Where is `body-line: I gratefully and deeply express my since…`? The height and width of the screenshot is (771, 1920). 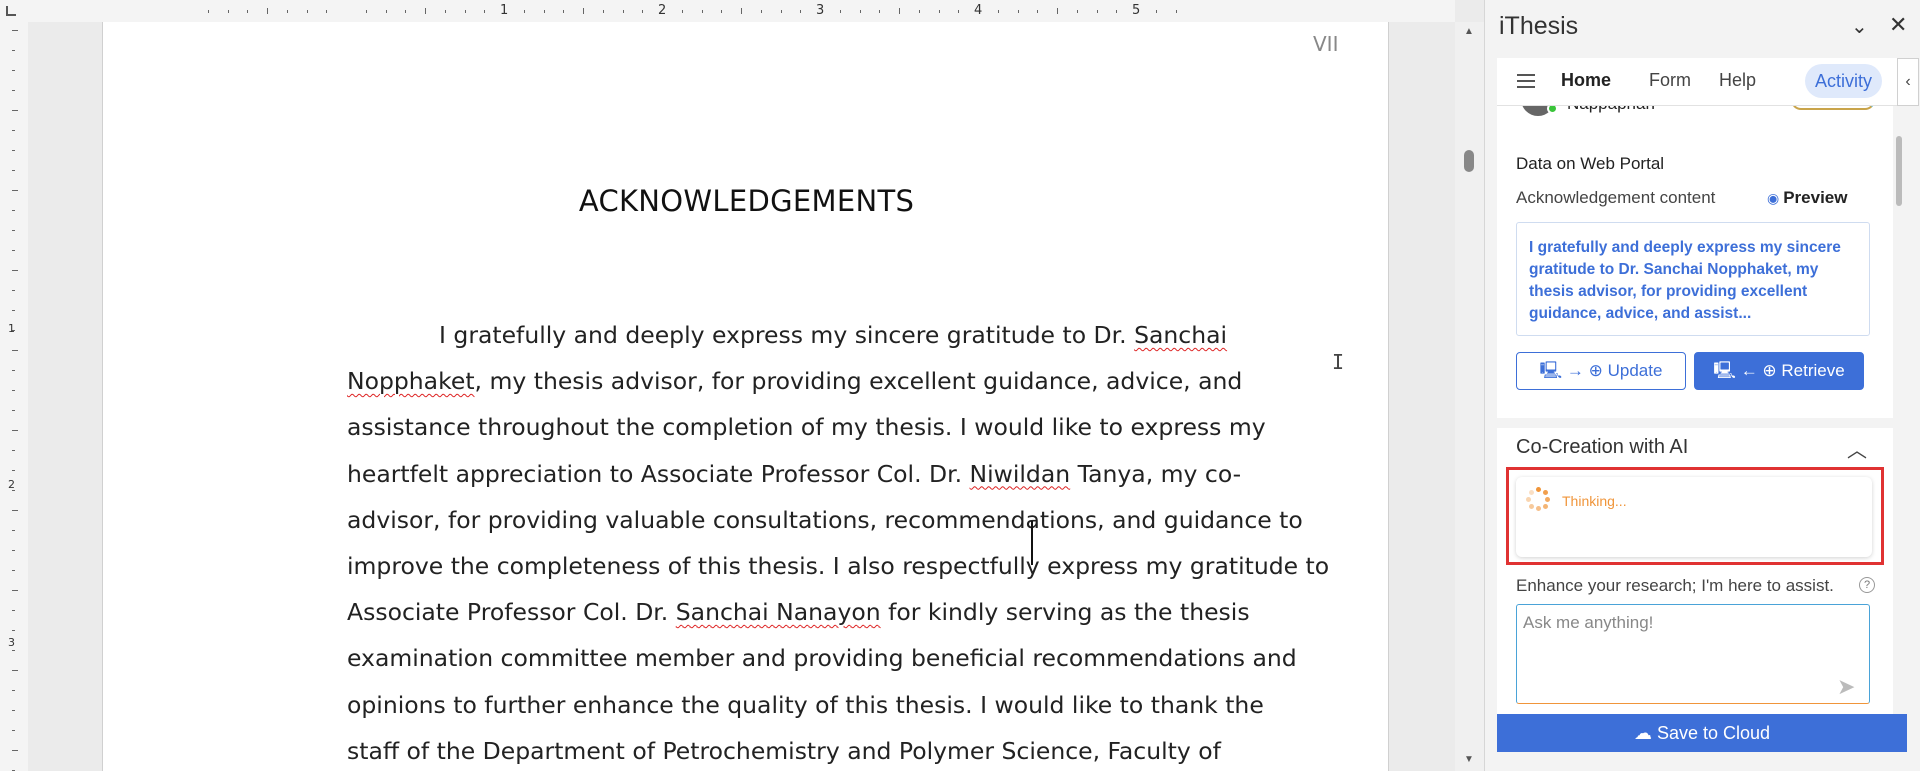
body-line: I gratefully and deeply express my since… is located at coordinates (792, 335).